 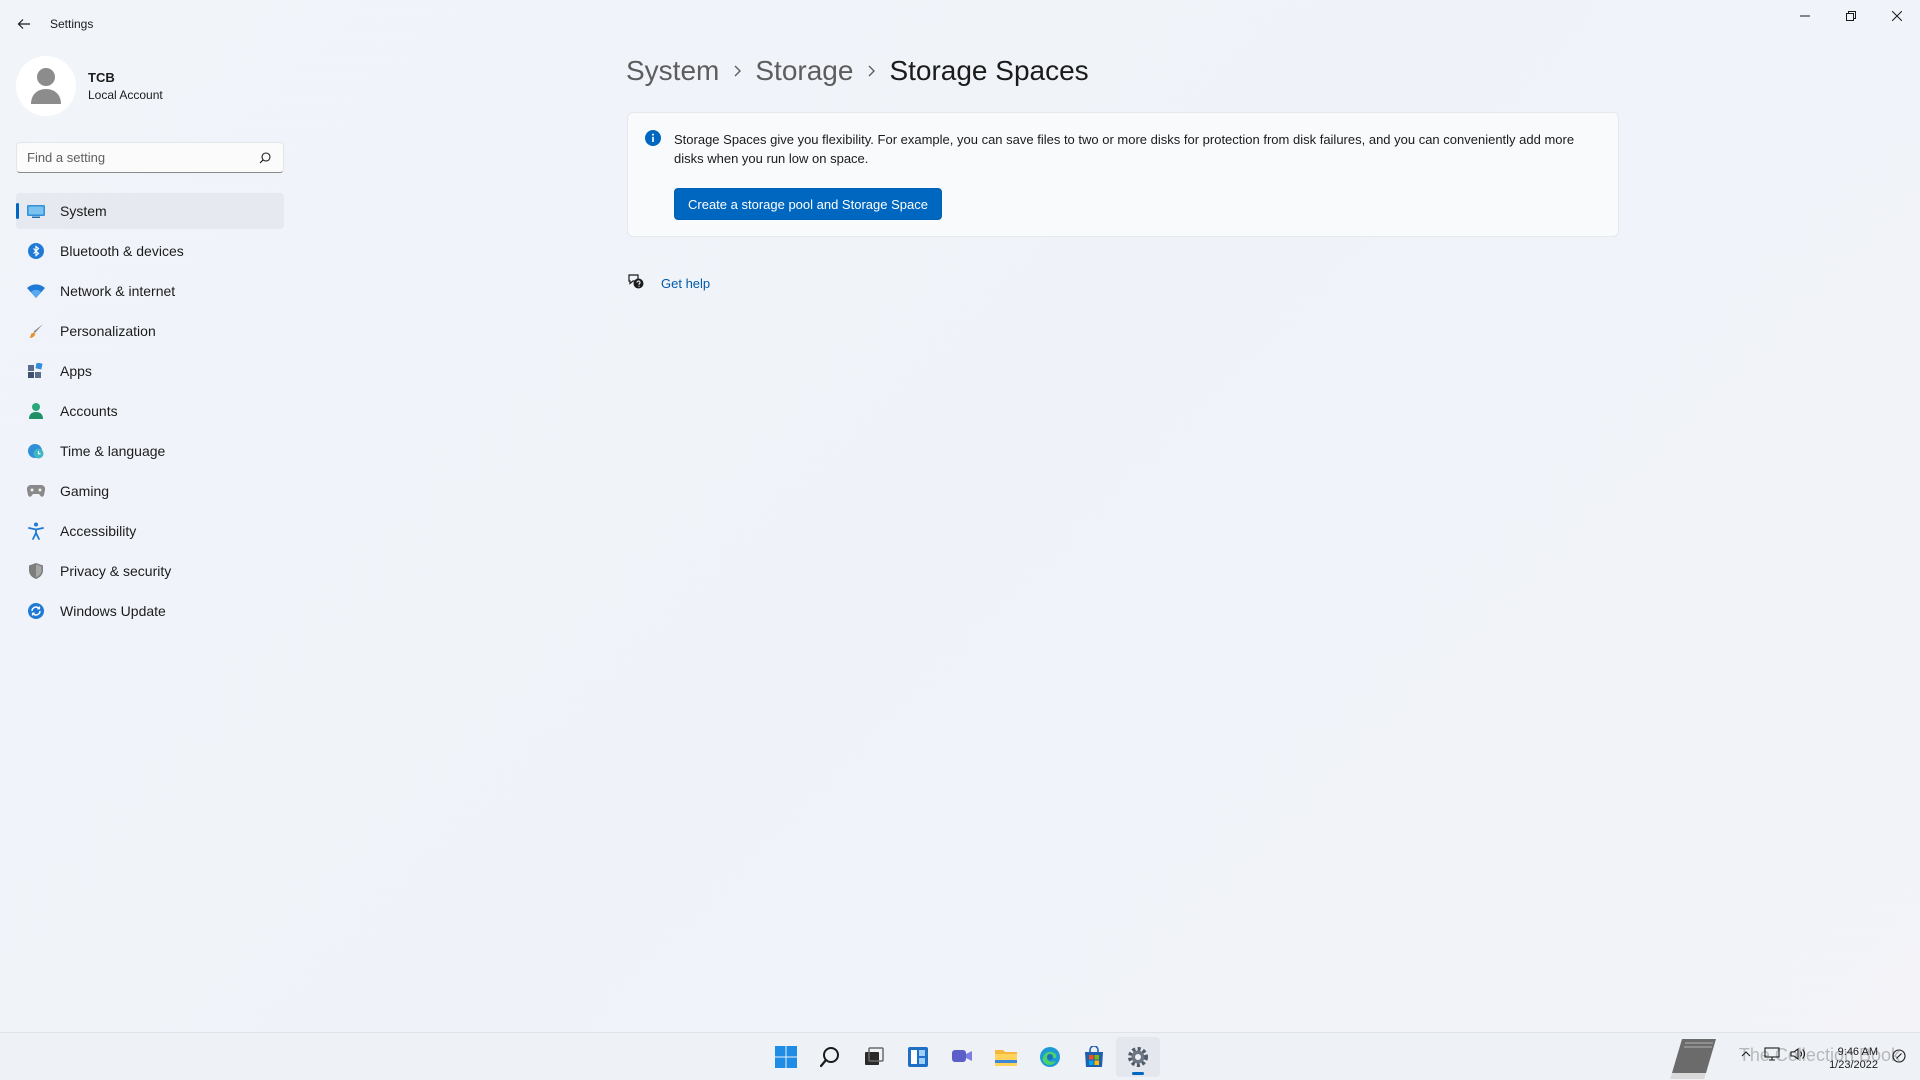 What do you see at coordinates (36, 251) in the screenshot?
I see `bluetooth-icon` at bounding box center [36, 251].